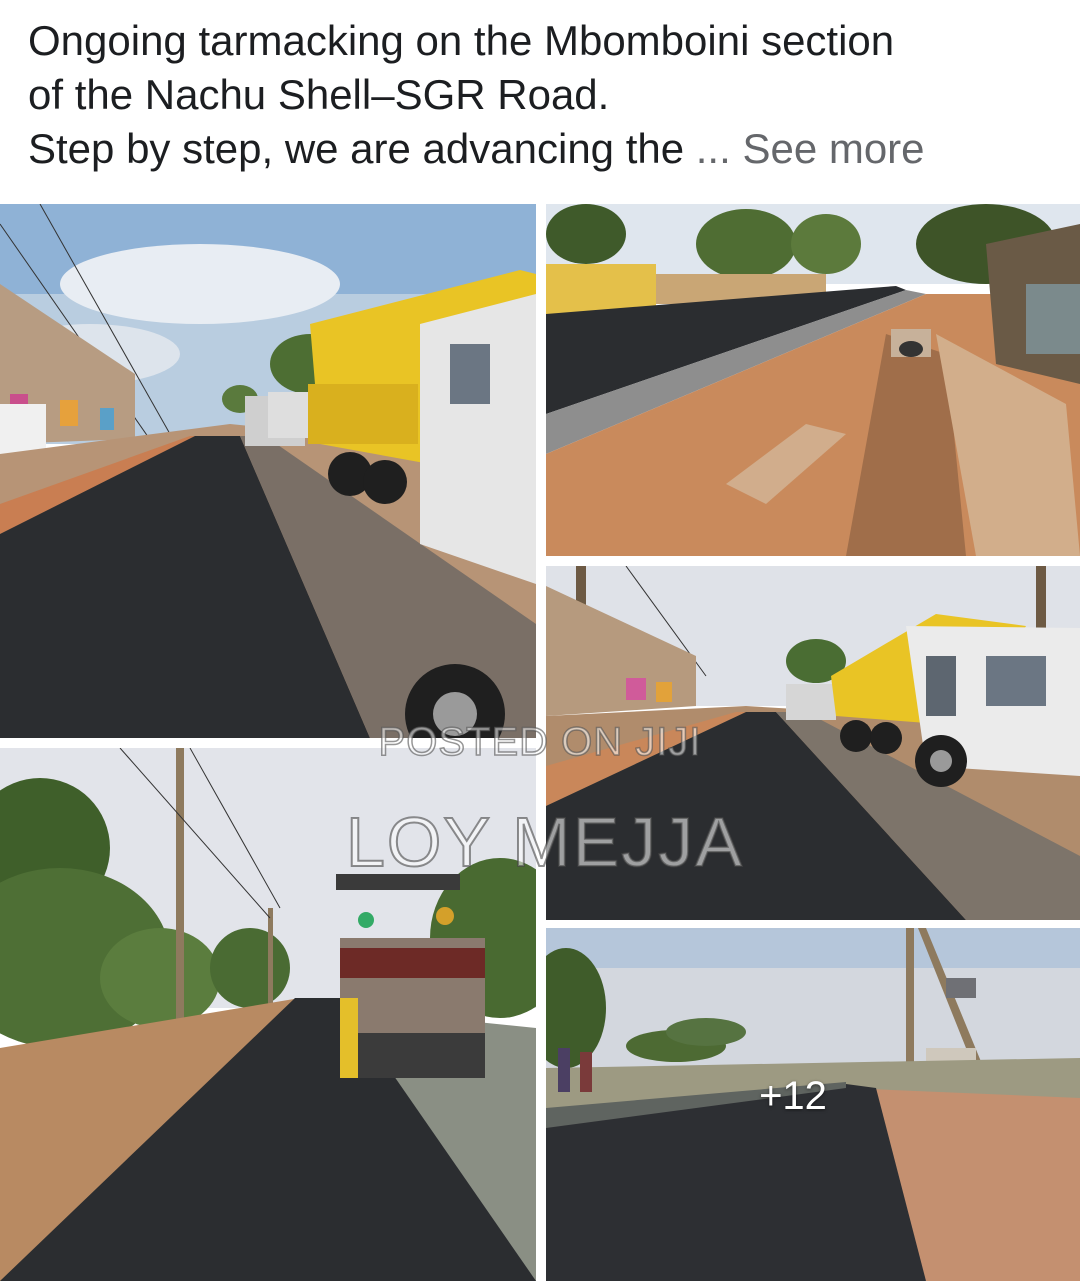  I want to click on watermark-posted-on: POSTED ON JIJI, so click(540, 742).